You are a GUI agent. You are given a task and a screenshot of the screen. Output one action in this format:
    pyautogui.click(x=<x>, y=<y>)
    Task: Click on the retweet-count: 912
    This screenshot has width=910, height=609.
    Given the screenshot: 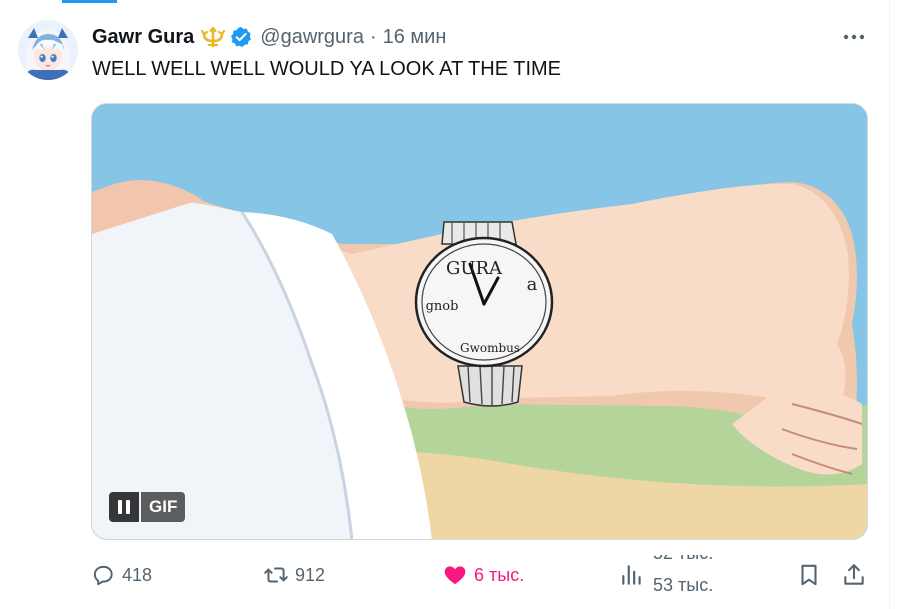 What is the action you would take?
    pyautogui.click(x=310, y=574)
    